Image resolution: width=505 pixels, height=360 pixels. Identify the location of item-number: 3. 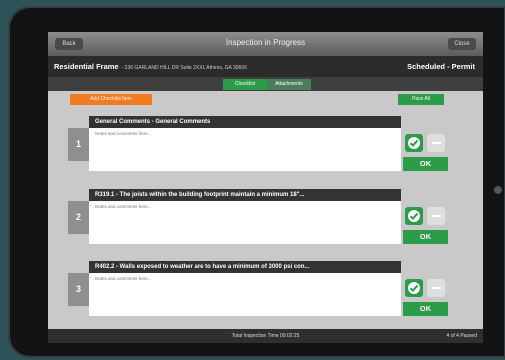
(78, 289).